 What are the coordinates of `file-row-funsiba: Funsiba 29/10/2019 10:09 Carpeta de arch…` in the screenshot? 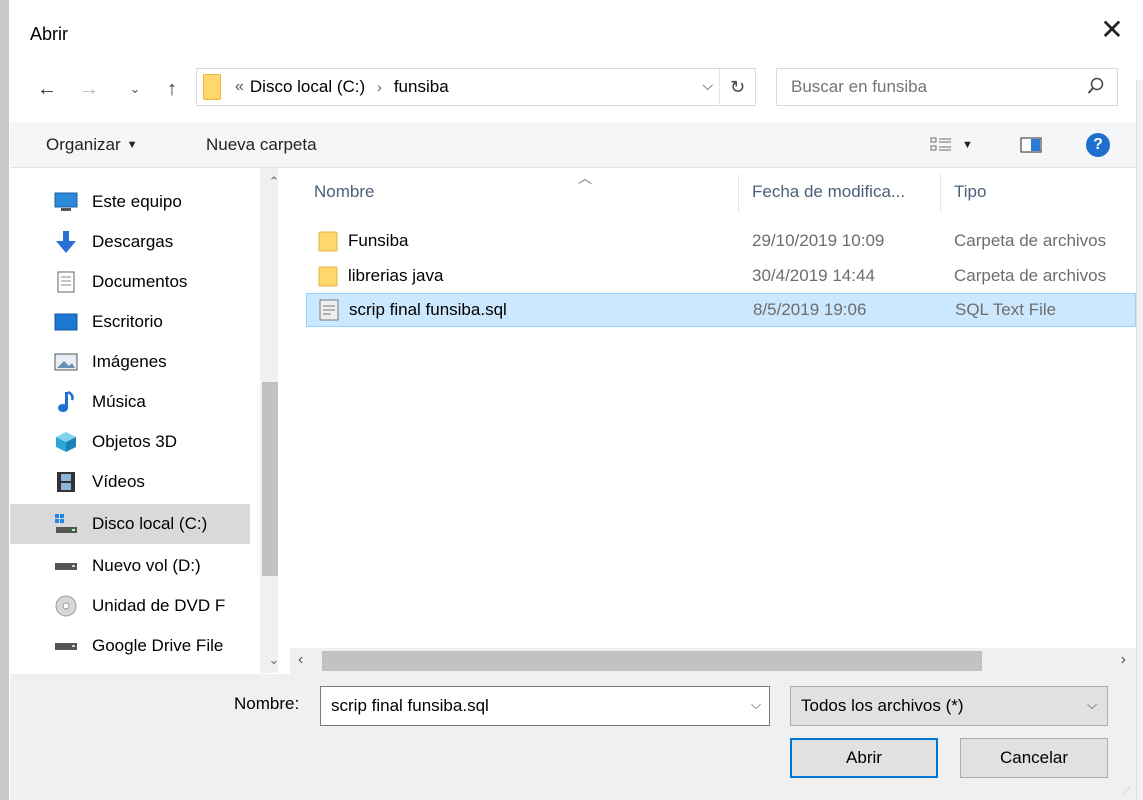 It's located at (721, 241).